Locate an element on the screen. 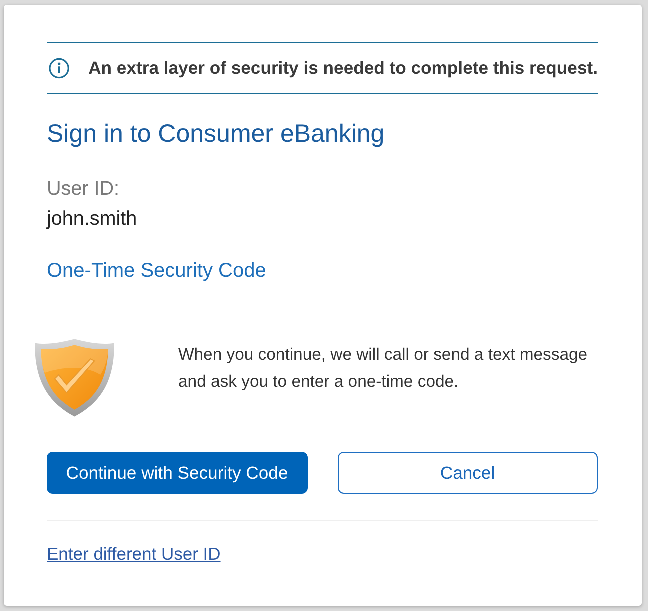  info-icon is located at coordinates (59, 68).